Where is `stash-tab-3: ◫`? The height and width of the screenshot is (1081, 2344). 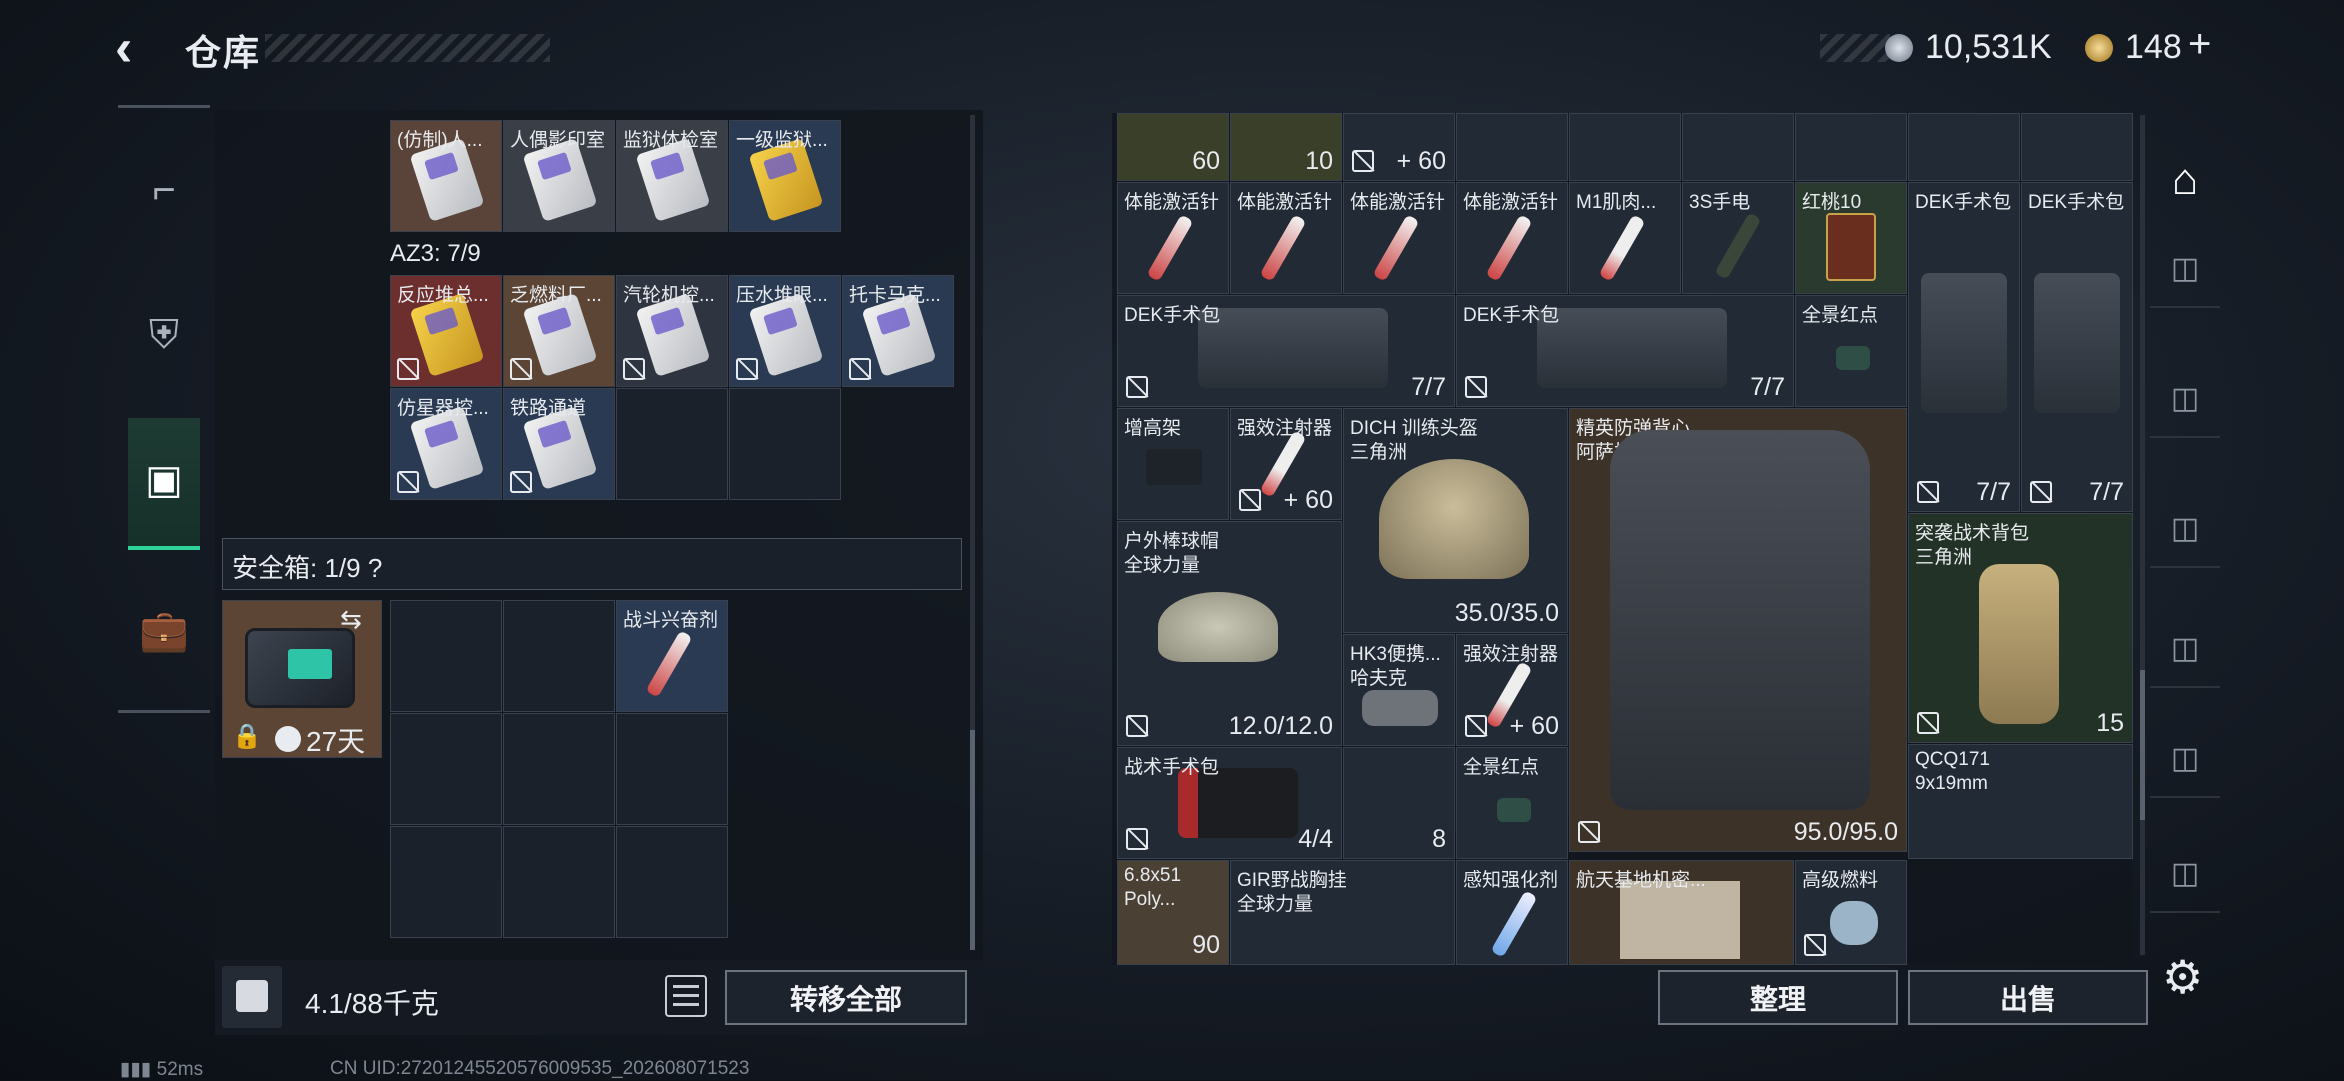
stash-tab-3: ◫ is located at coordinates (2185, 529).